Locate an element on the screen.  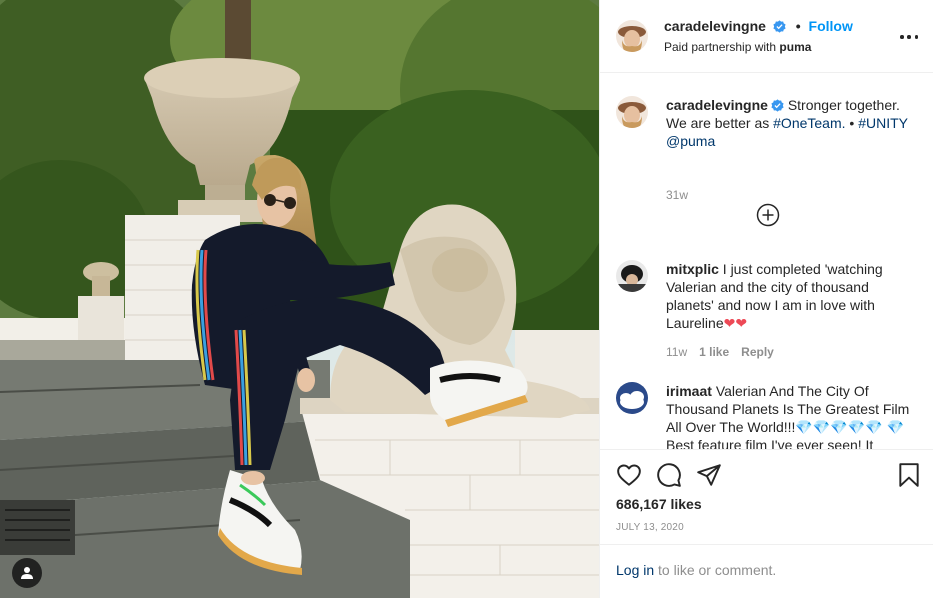
diamond-emojis: 💎💎💎💎💎 is located at coordinates (839, 427).